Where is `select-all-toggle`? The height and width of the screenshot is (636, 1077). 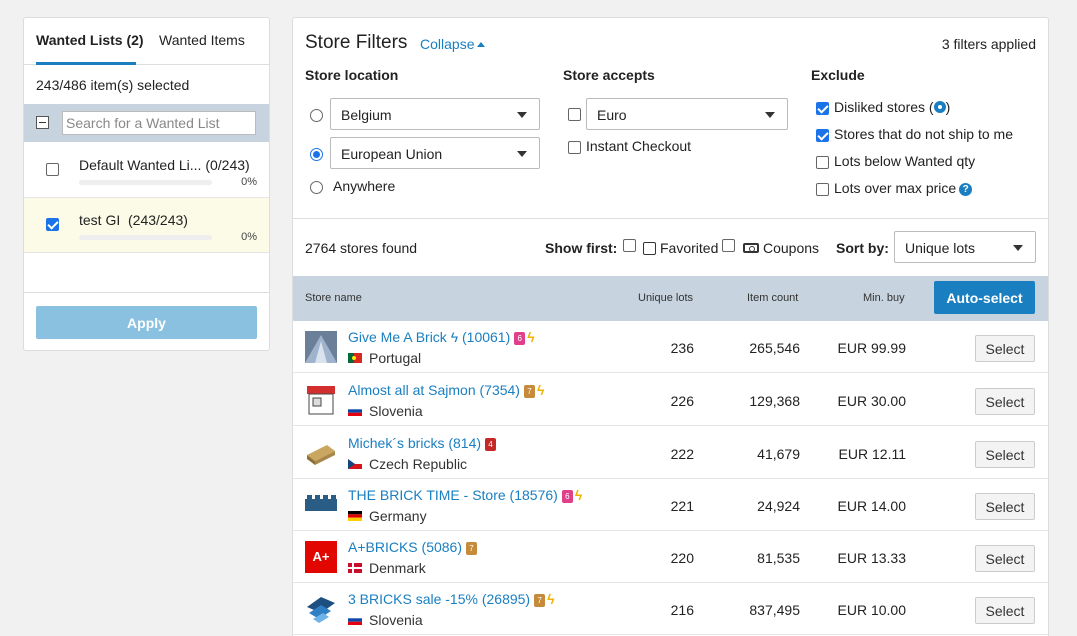 select-all-toggle is located at coordinates (42, 122).